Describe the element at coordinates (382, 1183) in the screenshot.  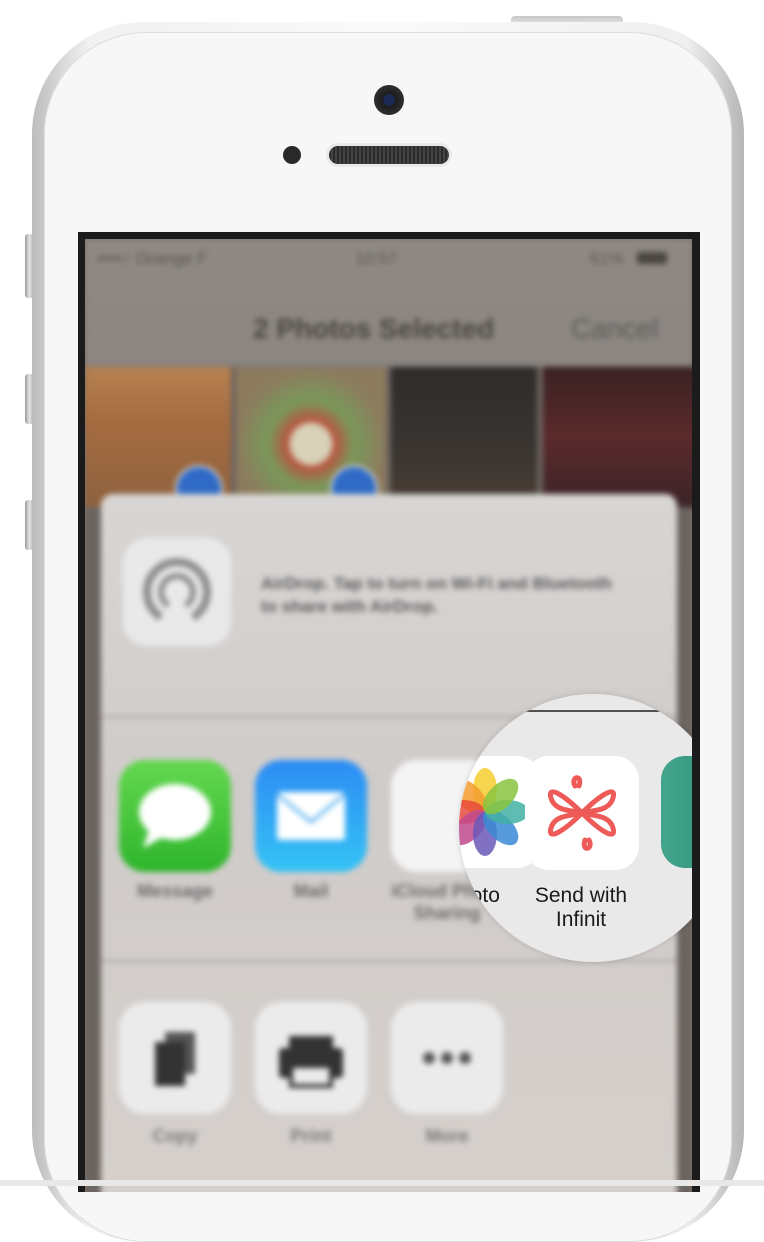
I see `bottom-edge` at that location.